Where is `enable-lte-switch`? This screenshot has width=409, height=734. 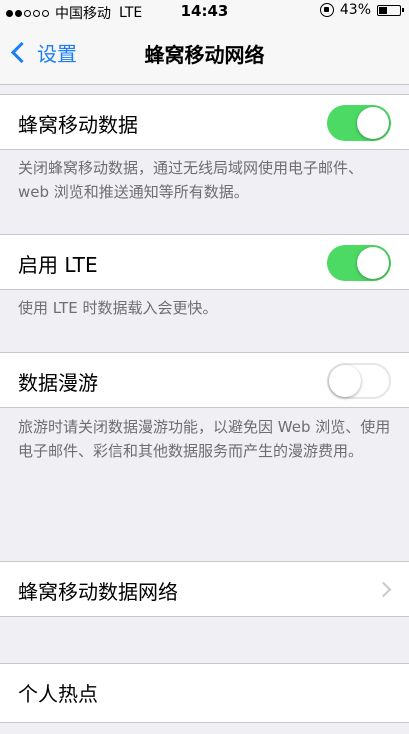 enable-lte-switch is located at coordinates (359, 263).